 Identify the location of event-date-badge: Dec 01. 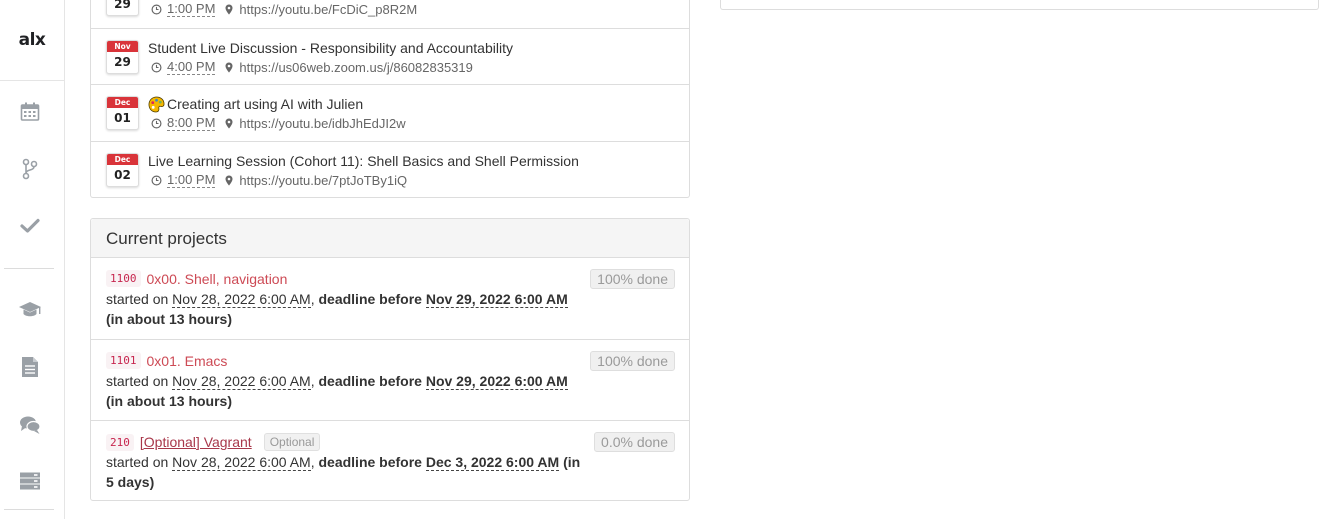
(122, 113).